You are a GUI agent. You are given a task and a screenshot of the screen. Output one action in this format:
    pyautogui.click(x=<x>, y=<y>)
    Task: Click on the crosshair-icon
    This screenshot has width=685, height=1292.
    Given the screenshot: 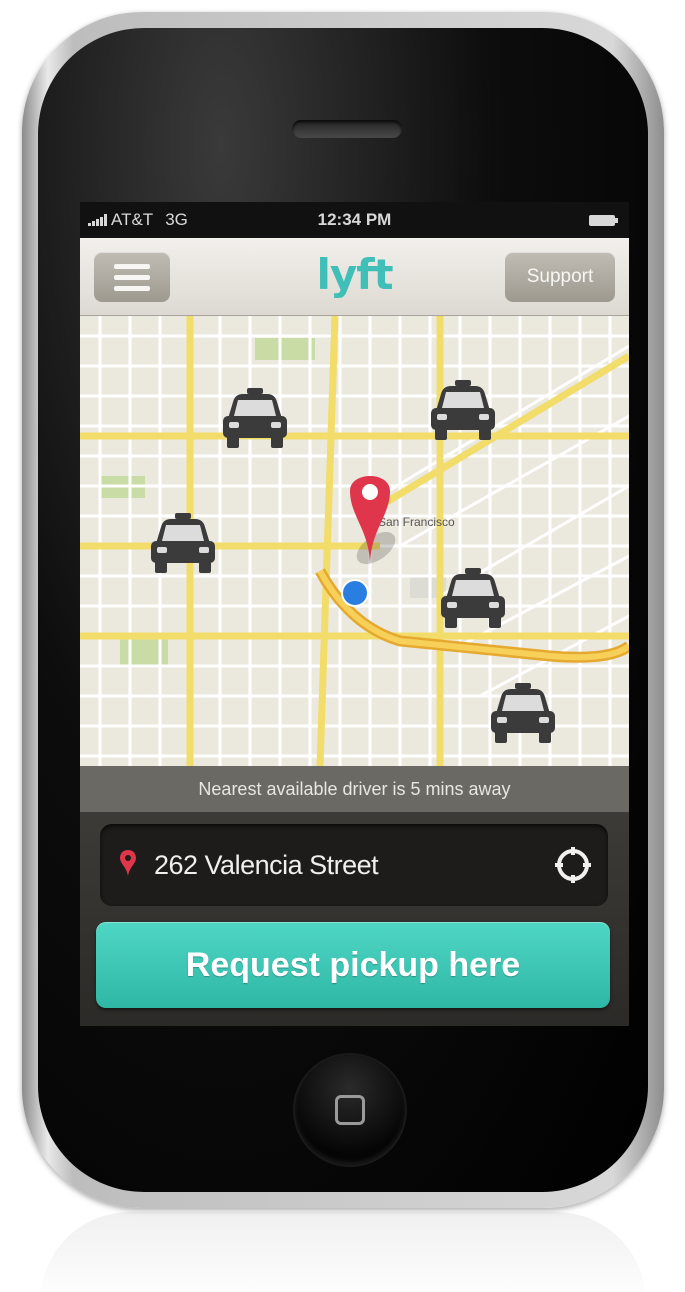 What is the action you would take?
    pyautogui.click(x=573, y=865)
    